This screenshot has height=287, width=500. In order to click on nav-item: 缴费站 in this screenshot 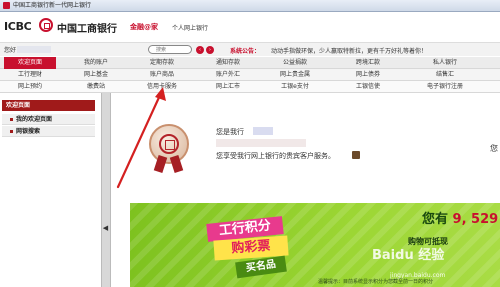, I will do `click(96, 87)`.